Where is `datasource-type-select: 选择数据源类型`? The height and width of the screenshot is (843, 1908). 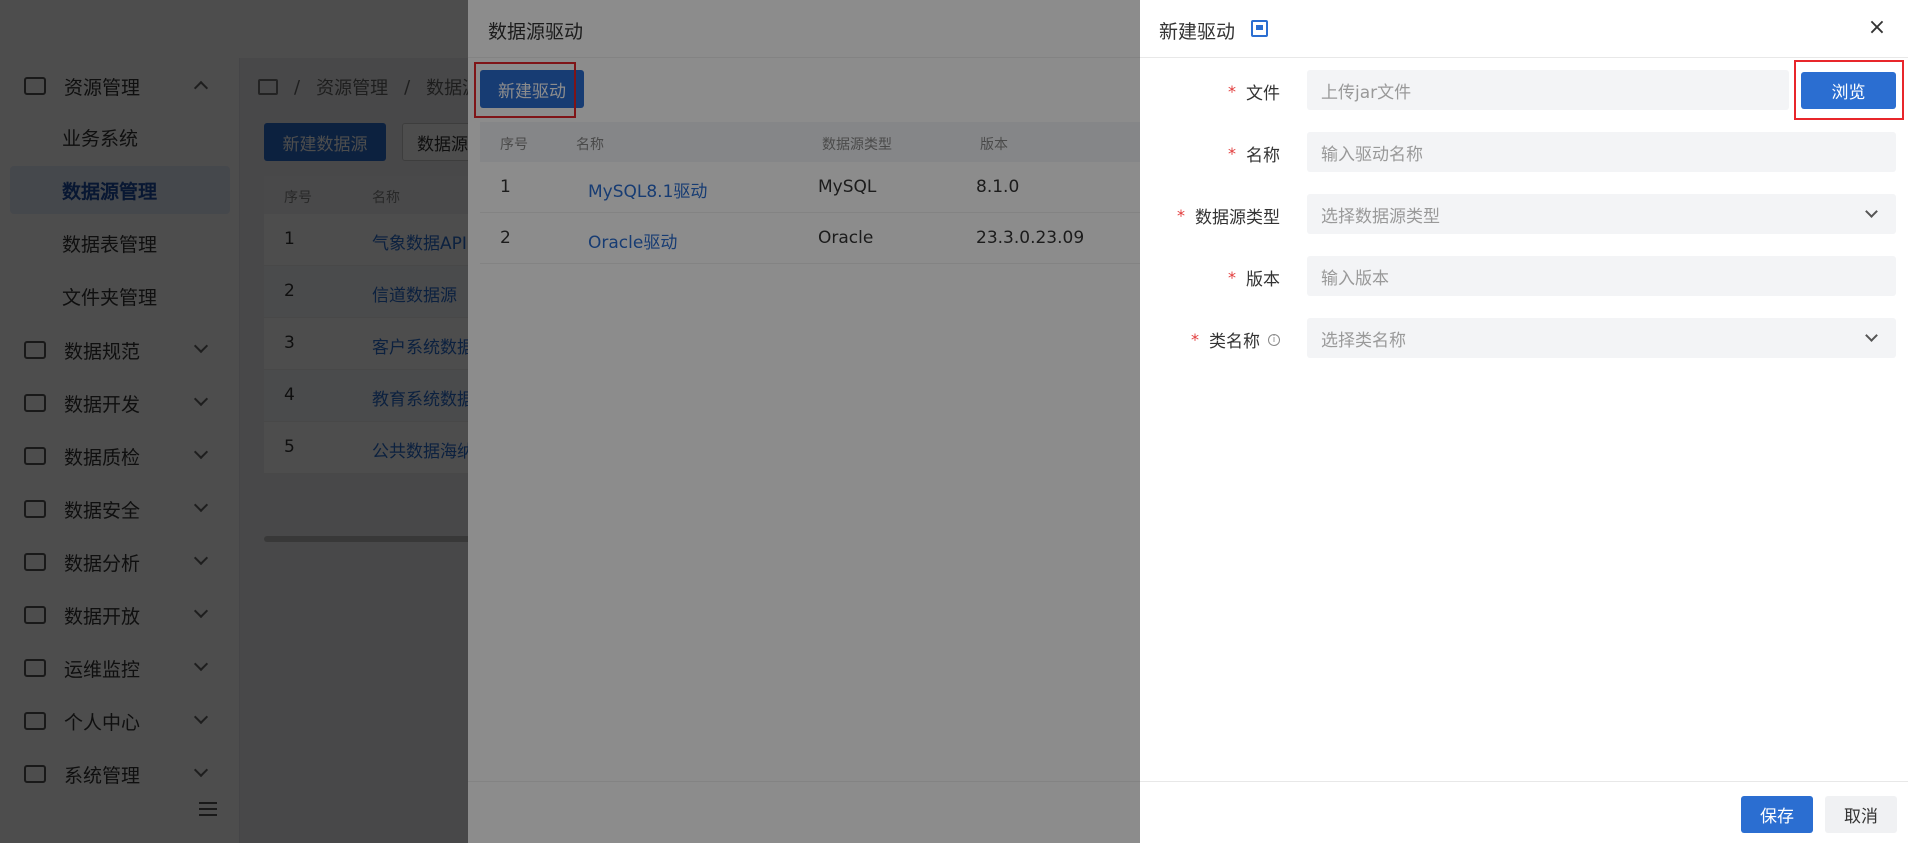 datasource-type-select: 选择数据源类型 is located at coordinates (1601, 214).